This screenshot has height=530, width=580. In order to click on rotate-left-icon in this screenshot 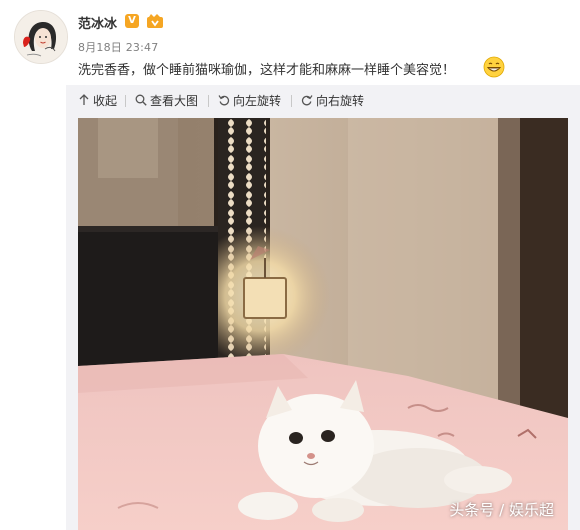, I will do `click(224, 100)`.